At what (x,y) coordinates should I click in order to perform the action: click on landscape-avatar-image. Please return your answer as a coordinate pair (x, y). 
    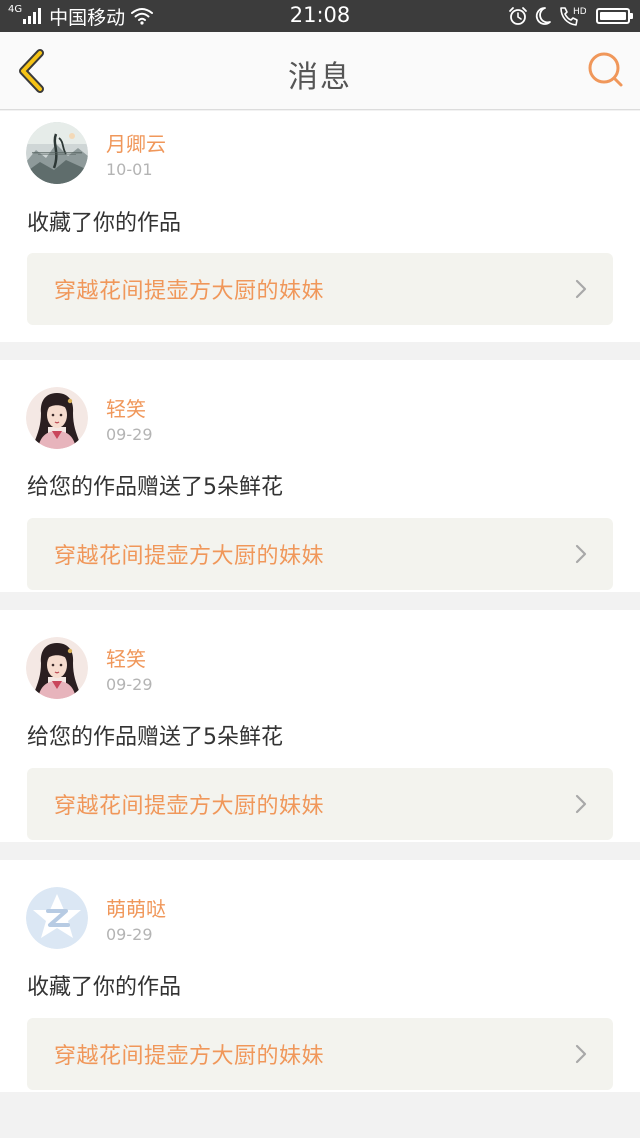
    Looking at the image, I should click on (57, 153).